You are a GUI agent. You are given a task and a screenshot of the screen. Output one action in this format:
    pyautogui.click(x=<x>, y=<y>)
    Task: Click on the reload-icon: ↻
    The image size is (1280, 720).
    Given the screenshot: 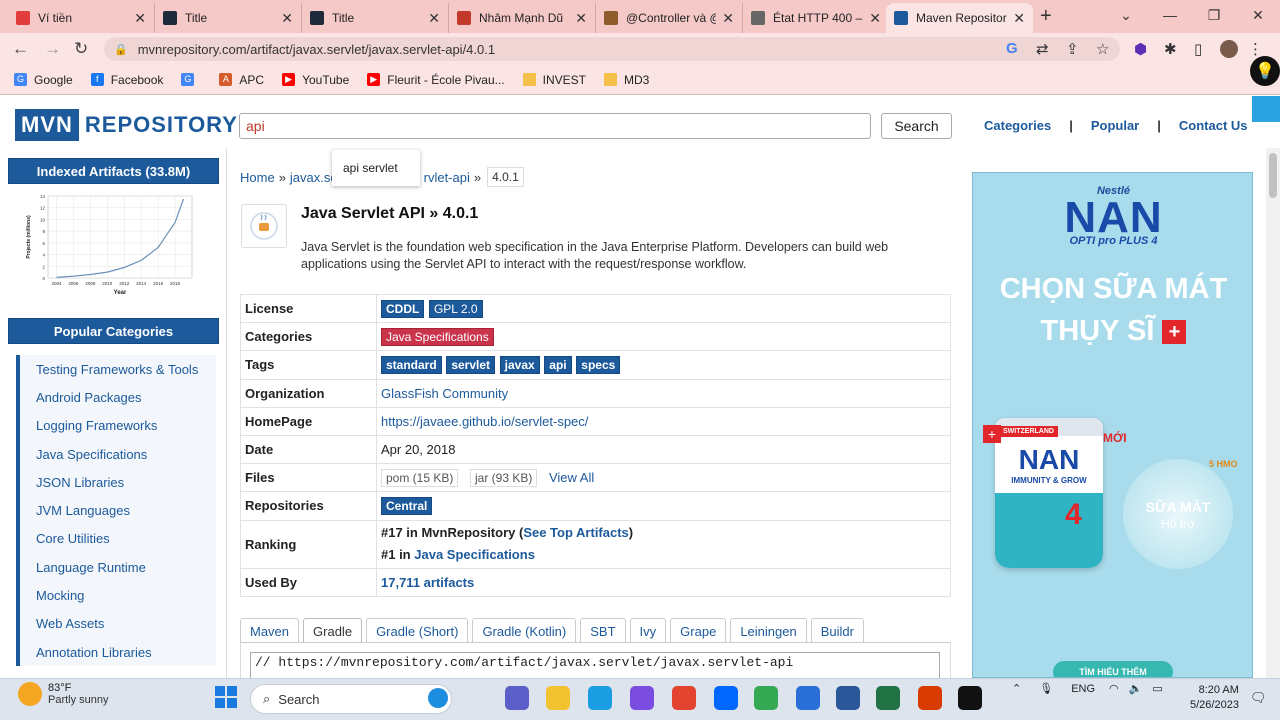 What is the action you would take?
    pyautogui.click(x=81, y=49)
    